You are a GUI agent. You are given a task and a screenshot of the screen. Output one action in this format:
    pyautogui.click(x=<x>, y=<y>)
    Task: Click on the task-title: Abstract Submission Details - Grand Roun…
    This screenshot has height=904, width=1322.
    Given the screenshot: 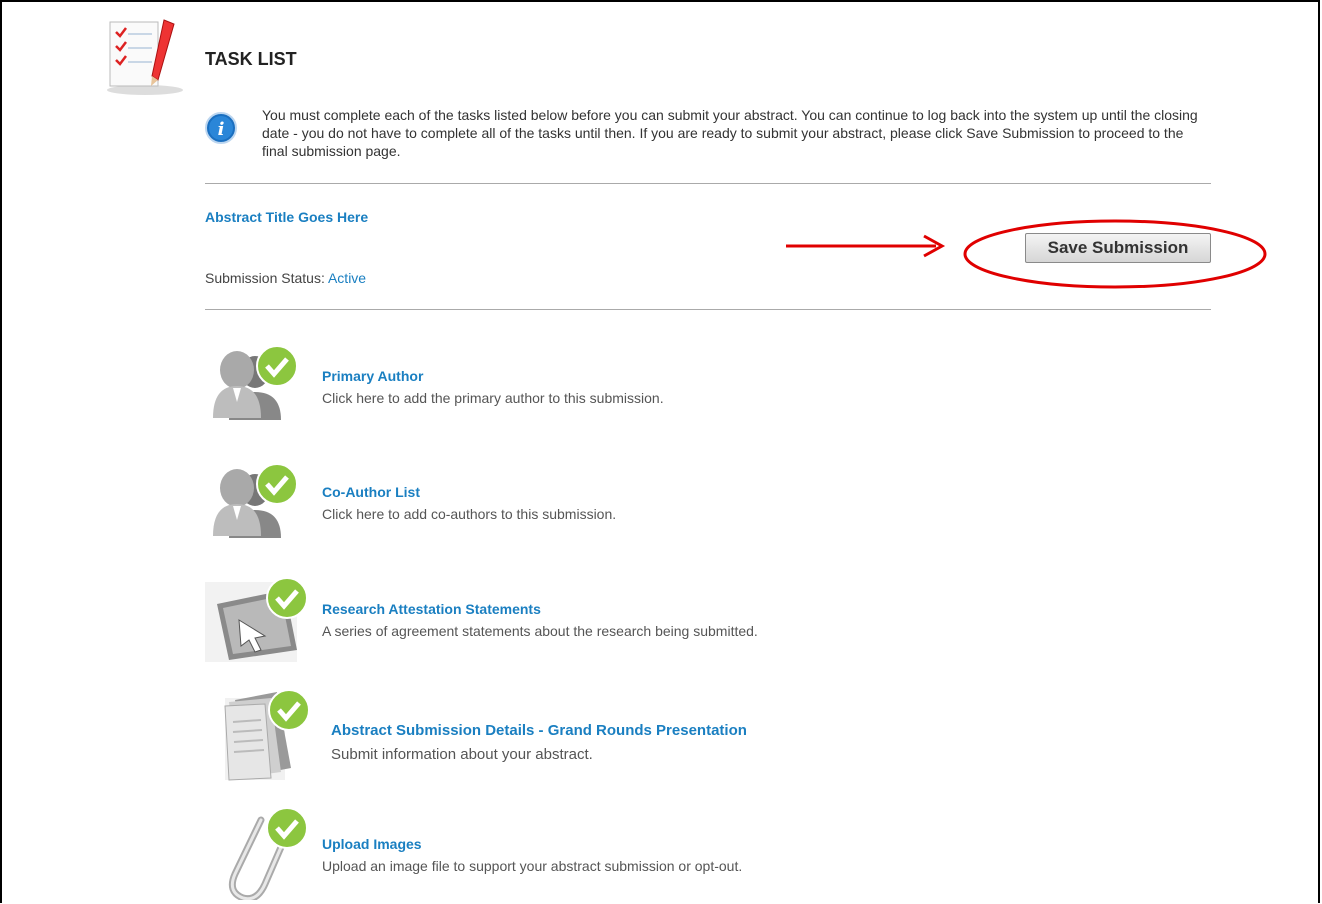 What is the action you would take?
    pyautogui.click(x=539, y=730)
    